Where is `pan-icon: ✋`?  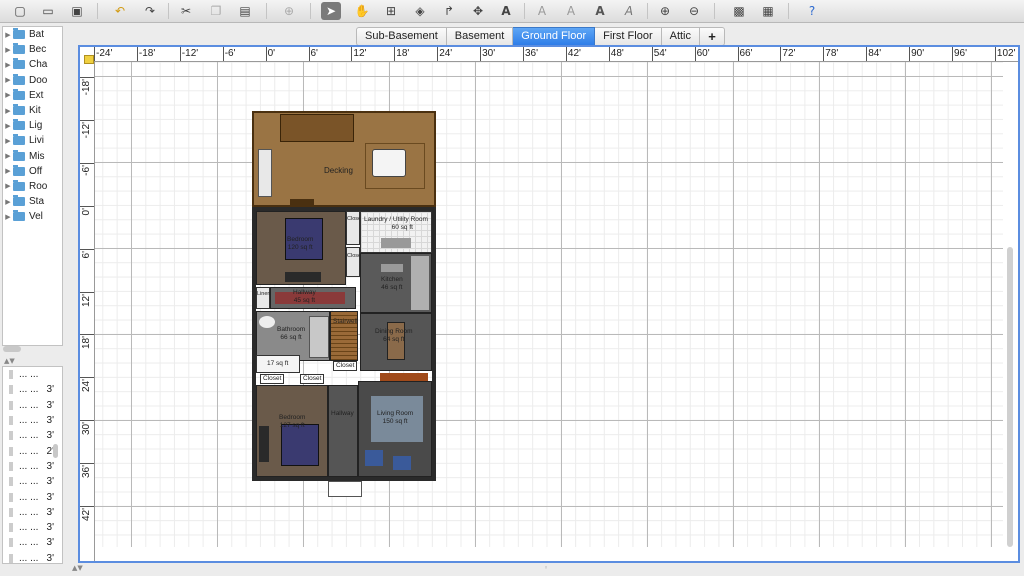 pan-icon: ✋ is located at coordinates (362, 11).